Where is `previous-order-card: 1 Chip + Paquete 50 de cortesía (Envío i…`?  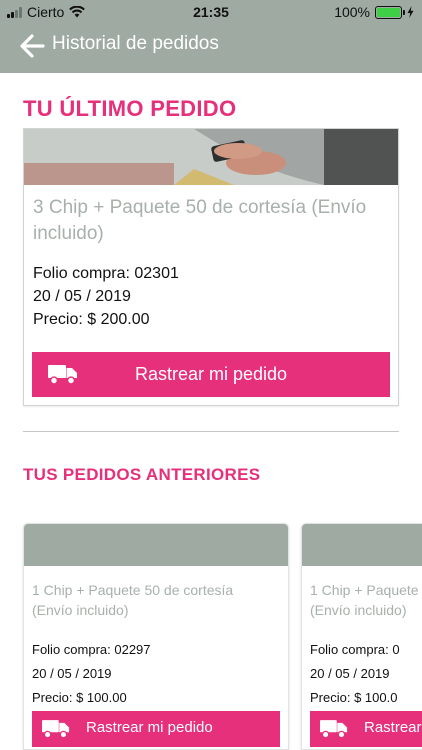
previous-order-card: 1 Chip + Paquete 50 de cortesía (Envío i… is located at coordinates (361, 636).